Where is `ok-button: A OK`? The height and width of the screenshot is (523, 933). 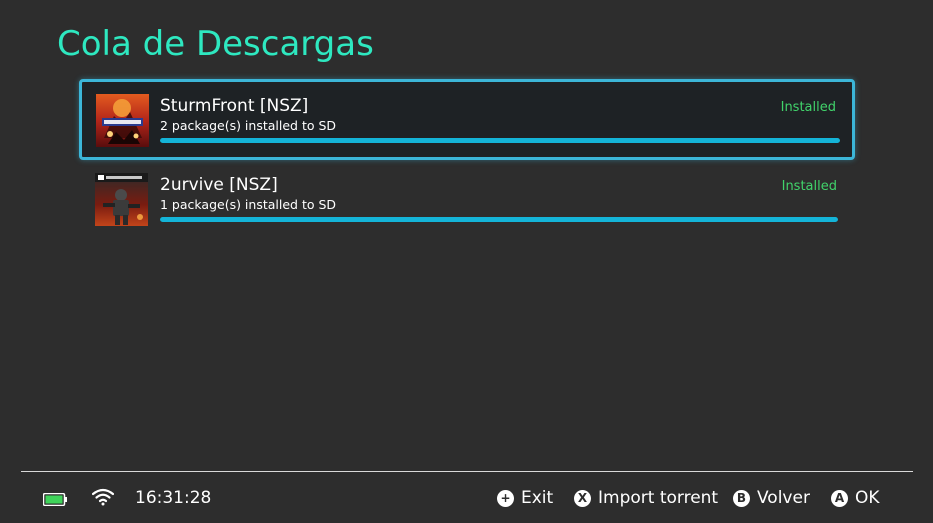 ok-button: A OK is located at coordinates (855, 498).